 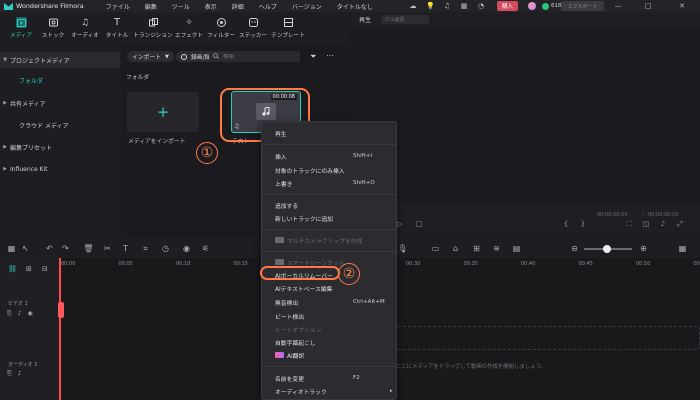 What do you see at coordinates (61, 310) in the screenshot?
I see `playhead-handle` at bounding box center [61, 310].